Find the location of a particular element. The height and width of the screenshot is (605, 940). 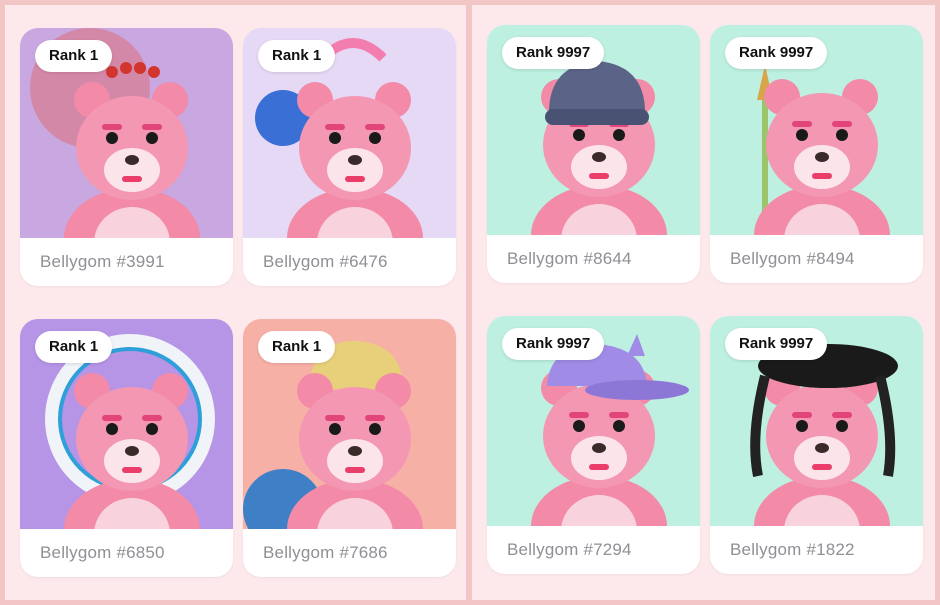

nft-name: Bellygom #6850 is located at coordinates (102, 552).